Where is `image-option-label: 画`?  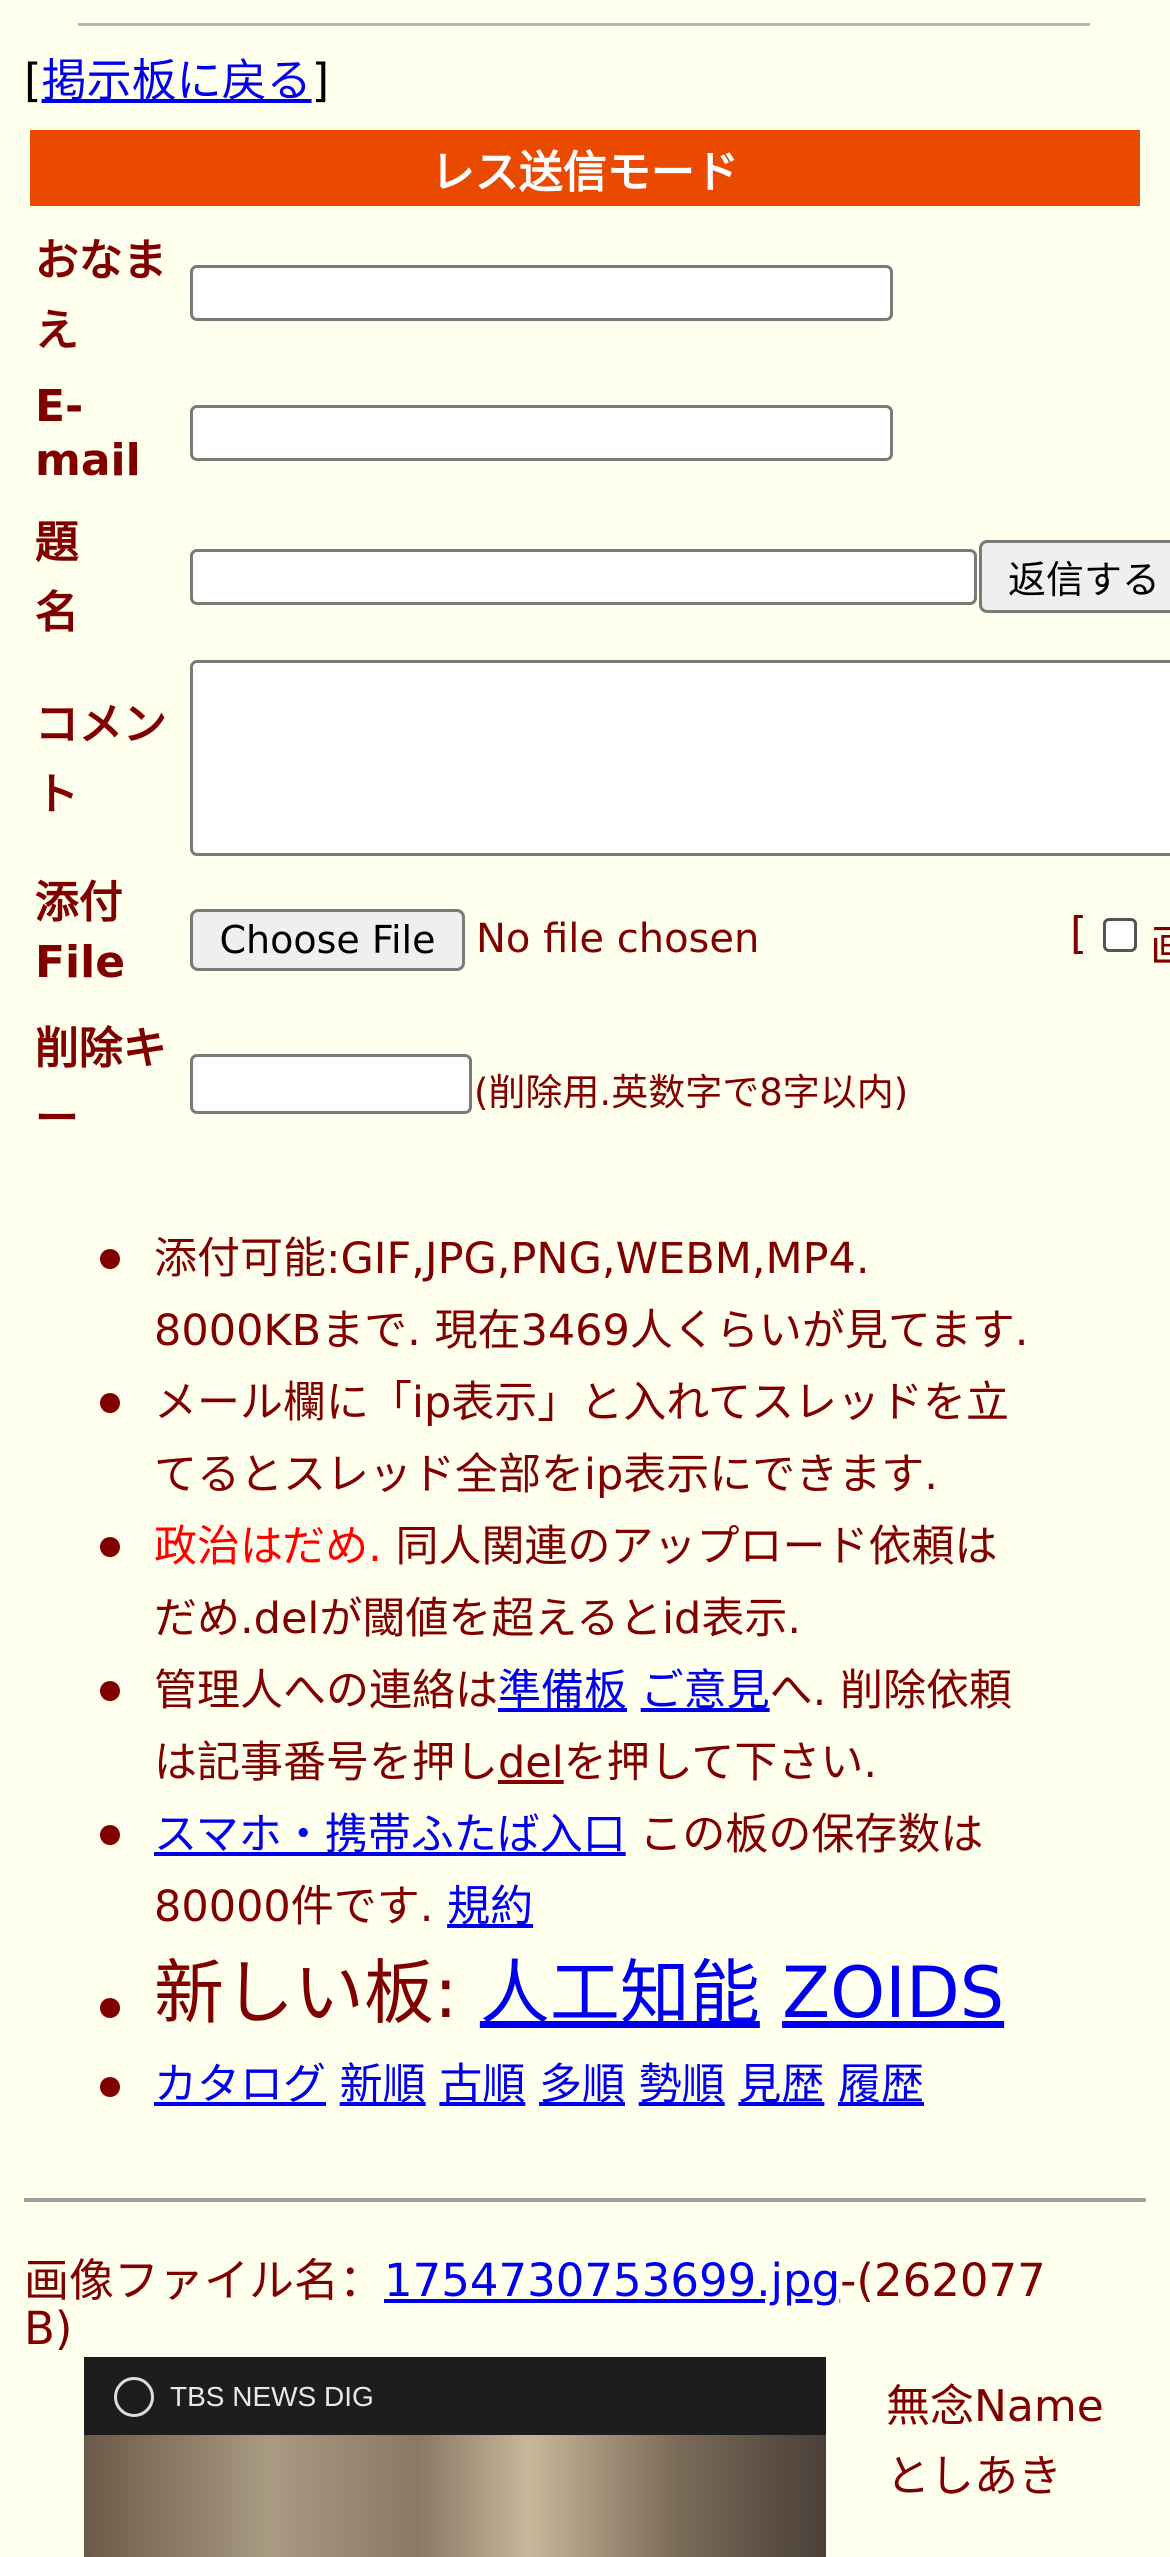 image-option-label: 画 is located at coordinates (1160, 942).